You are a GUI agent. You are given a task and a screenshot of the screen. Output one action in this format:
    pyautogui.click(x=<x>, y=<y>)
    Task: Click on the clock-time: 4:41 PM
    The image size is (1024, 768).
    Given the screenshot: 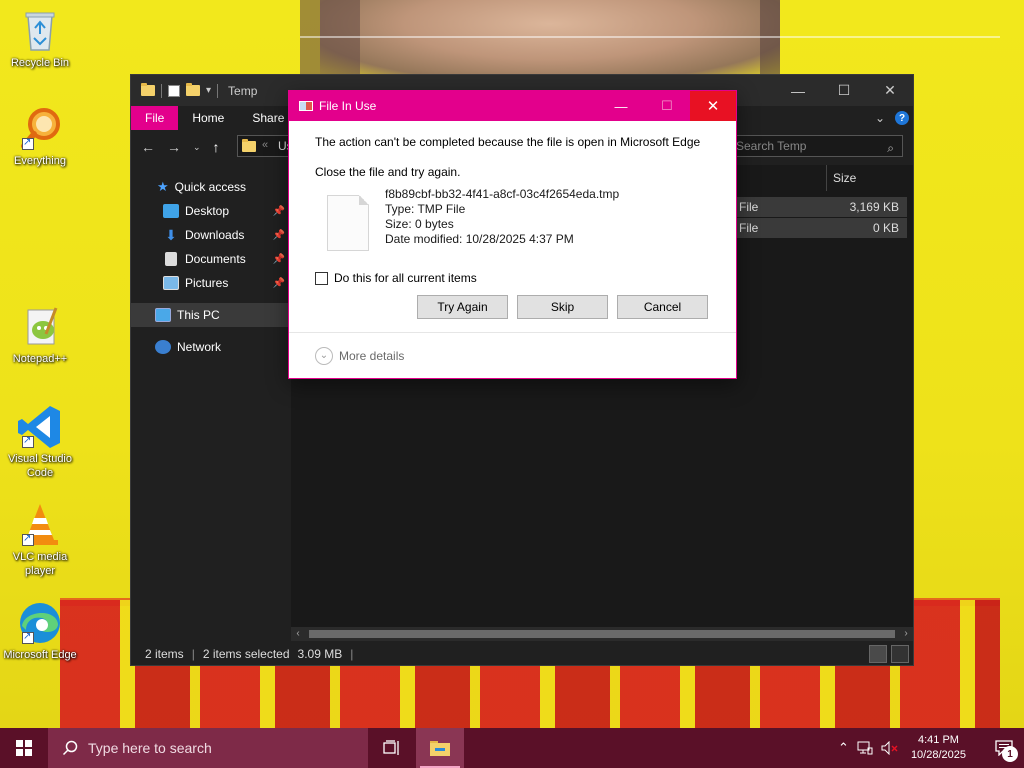 What is the action you would take?
    pyautogui.click(x=938, y=740)
    